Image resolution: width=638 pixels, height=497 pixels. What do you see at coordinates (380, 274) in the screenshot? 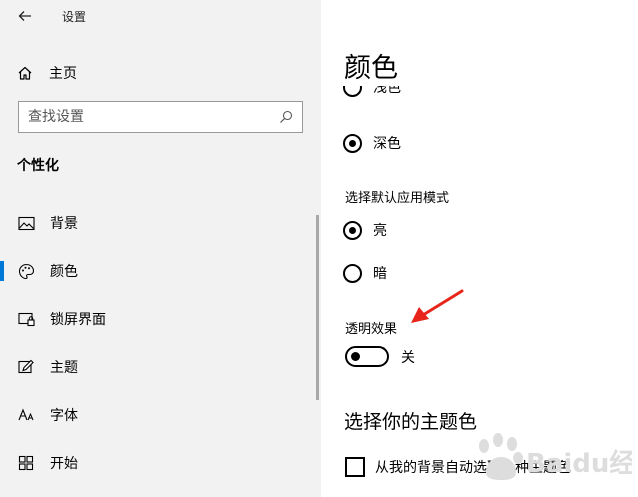
I see `radio-label: 暗` at bounding box center [380, 274].